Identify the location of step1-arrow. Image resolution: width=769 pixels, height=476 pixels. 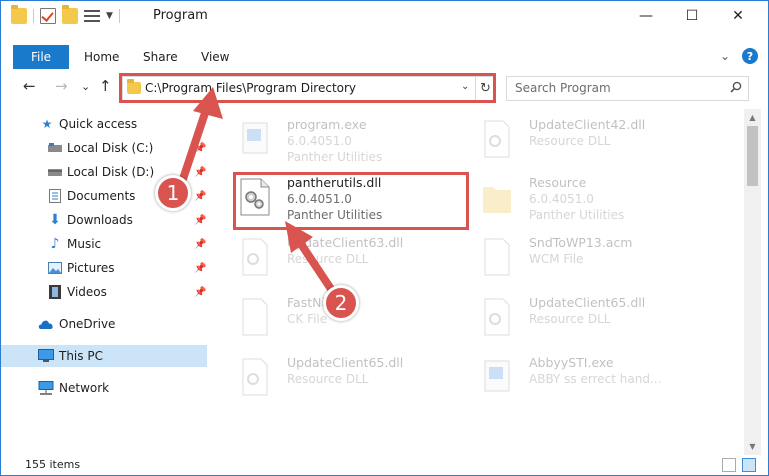
(194, 146).